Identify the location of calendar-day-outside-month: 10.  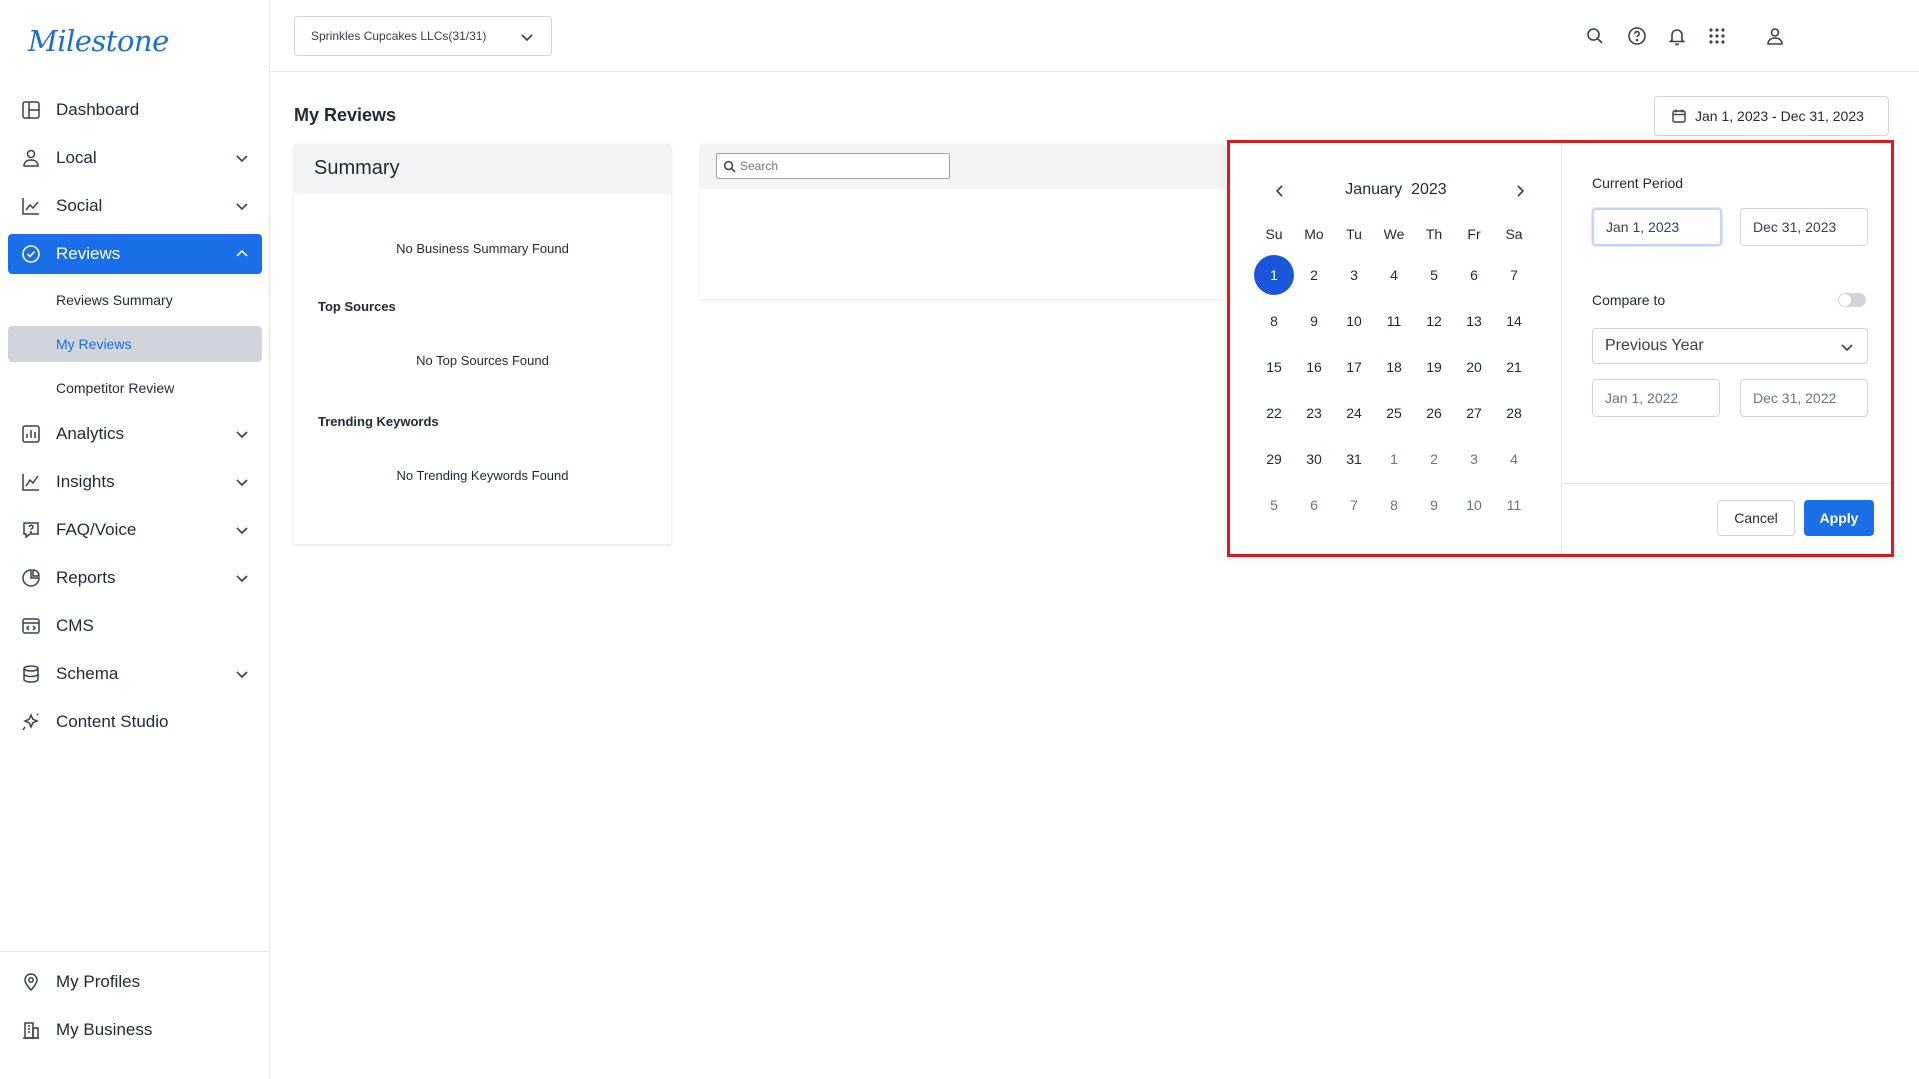
(1474, 505).